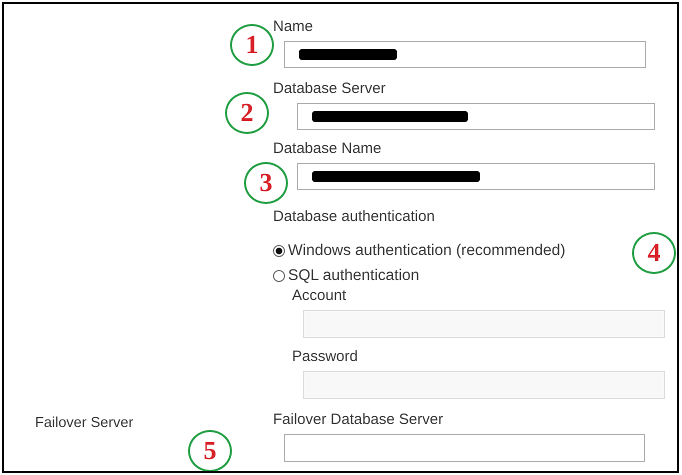 The width and height of the screenshot is (682, 475). Describe the element at coordinates (210, 450) in the screenshot. I see `number-callout: 5` at that location.